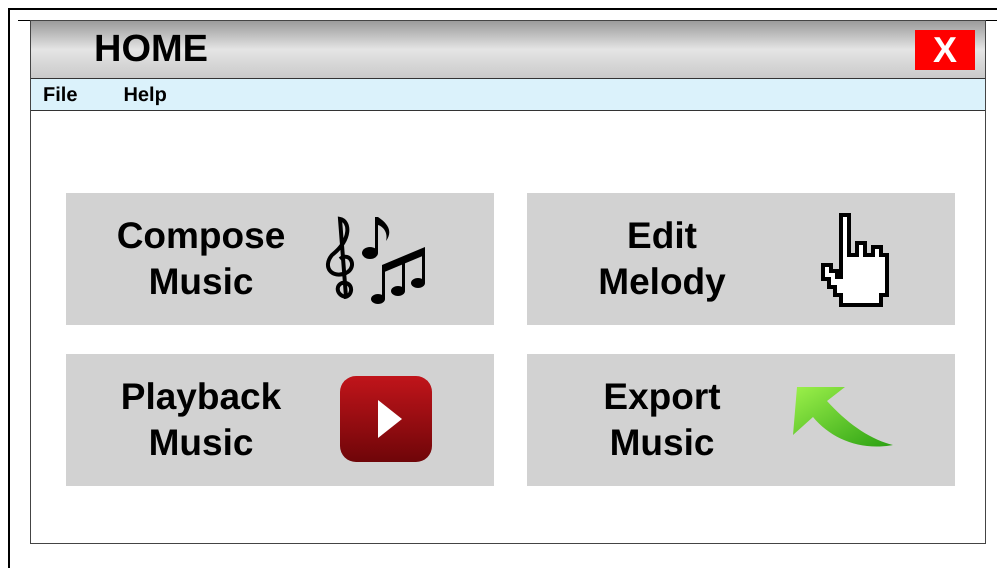  I want to click on menu-item: Help, so click(145, 94).